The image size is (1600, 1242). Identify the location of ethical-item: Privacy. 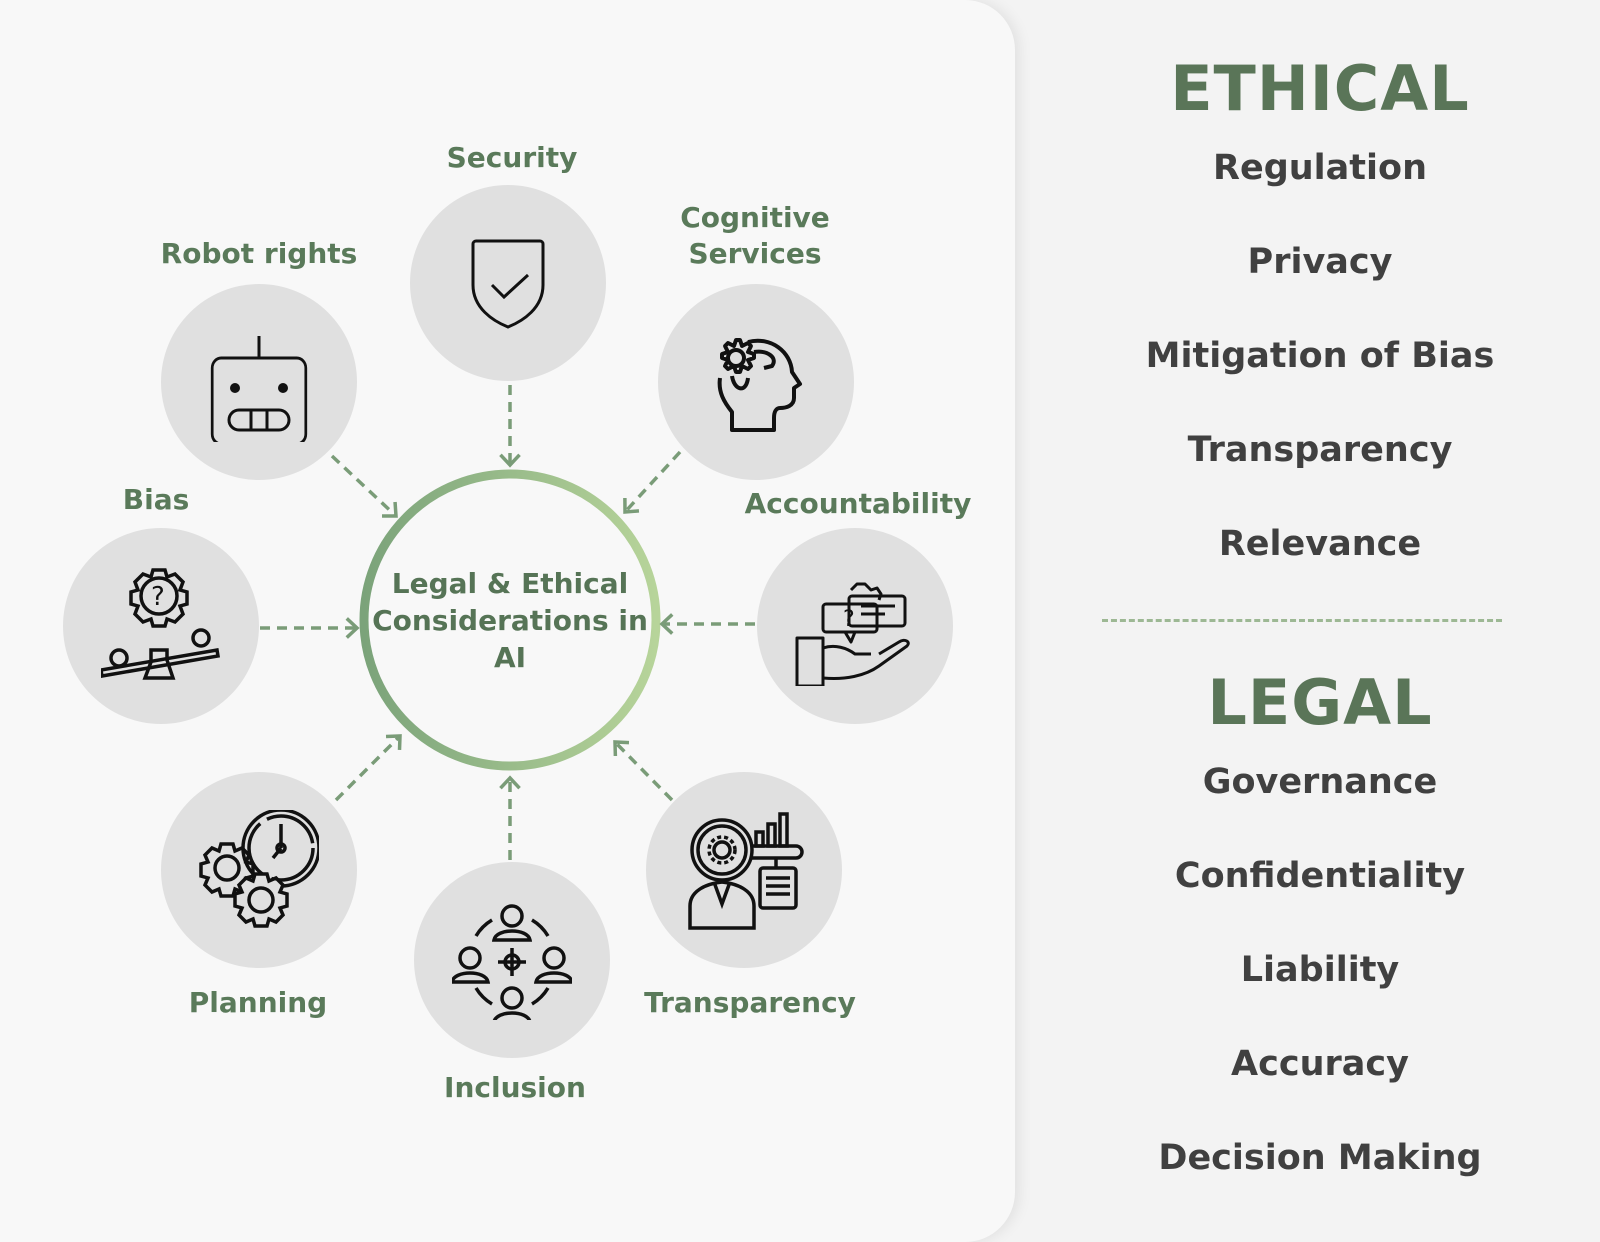
(1320, 262).